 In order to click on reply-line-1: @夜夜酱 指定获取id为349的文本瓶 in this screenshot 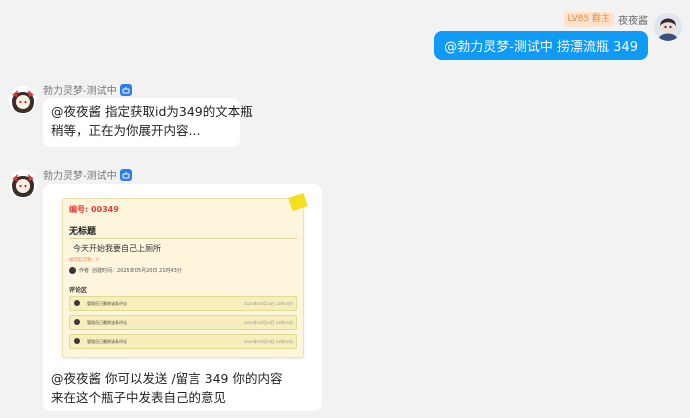, I will do `click(152, 111)`.